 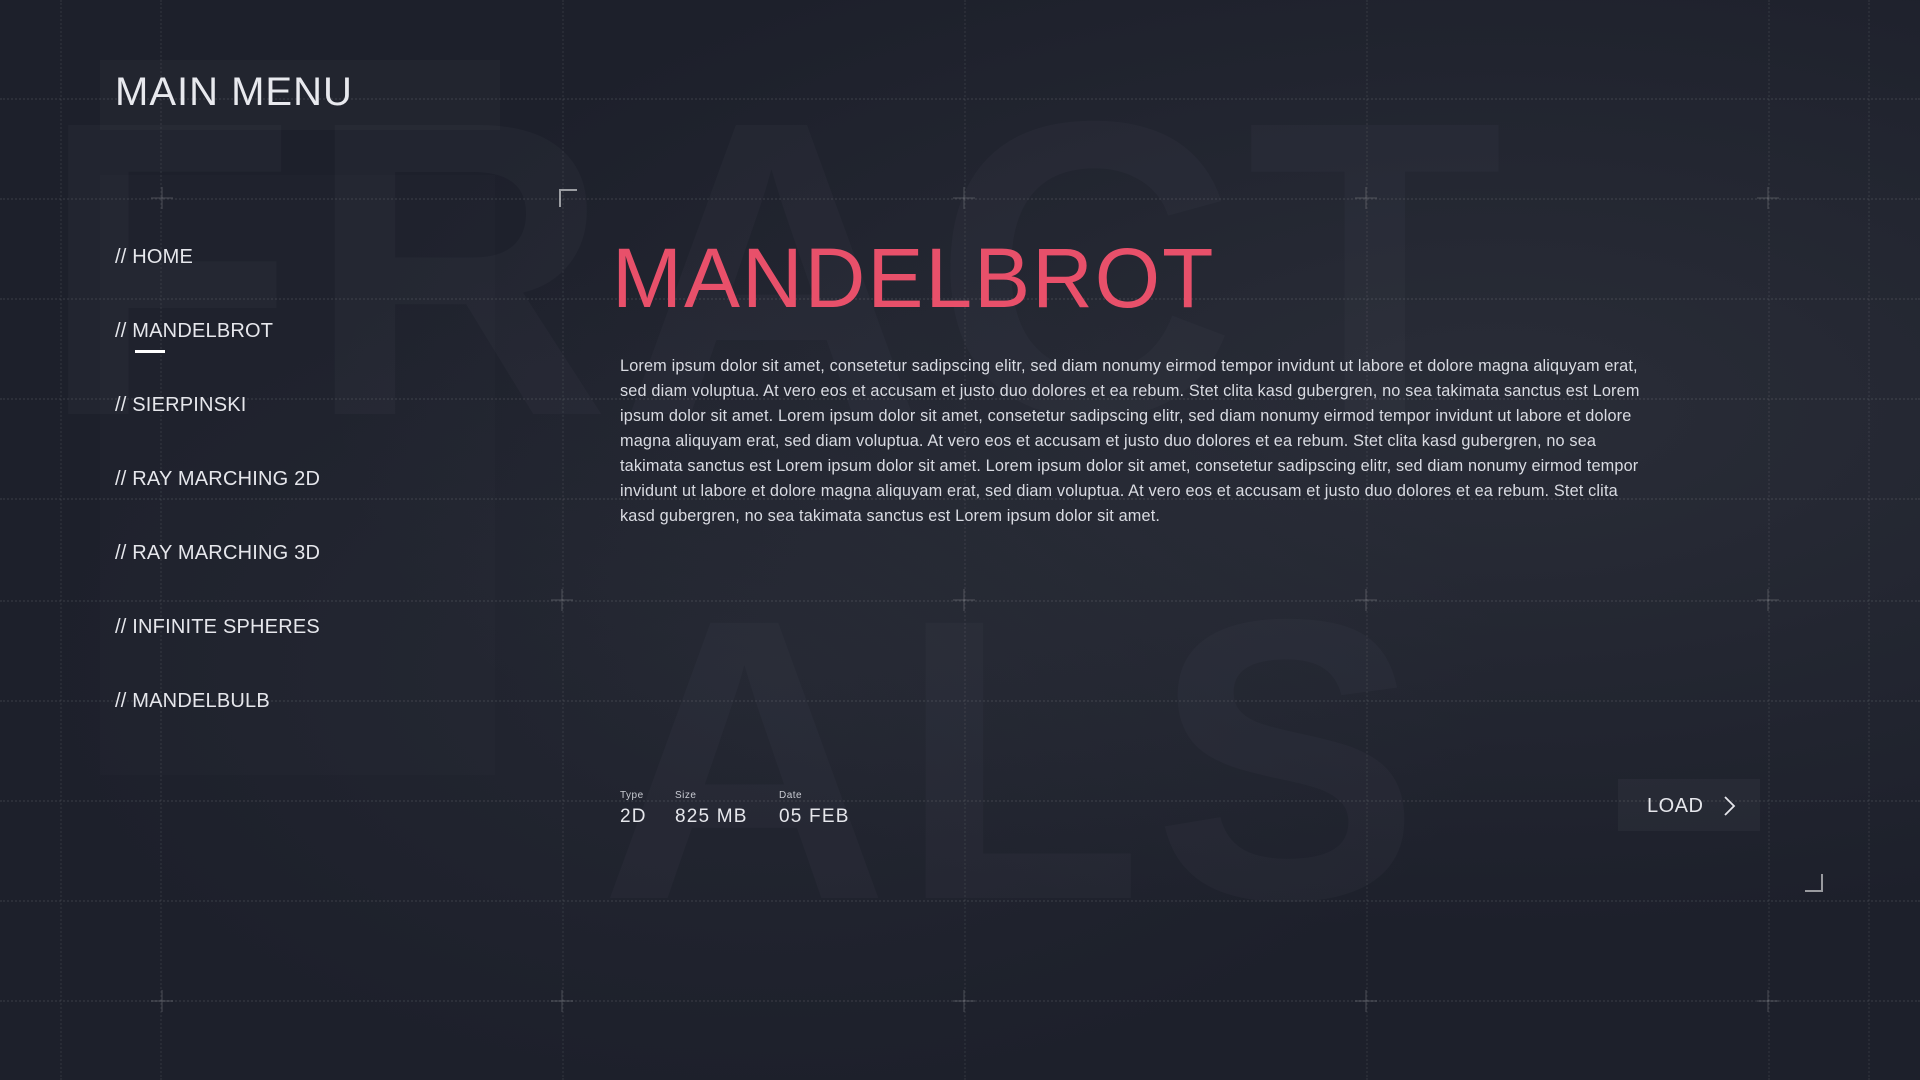 What do you see at coordinates (568, 198) in the screenshot?
I see `corner-bracket-top-left` at bounding box center [568, 198].